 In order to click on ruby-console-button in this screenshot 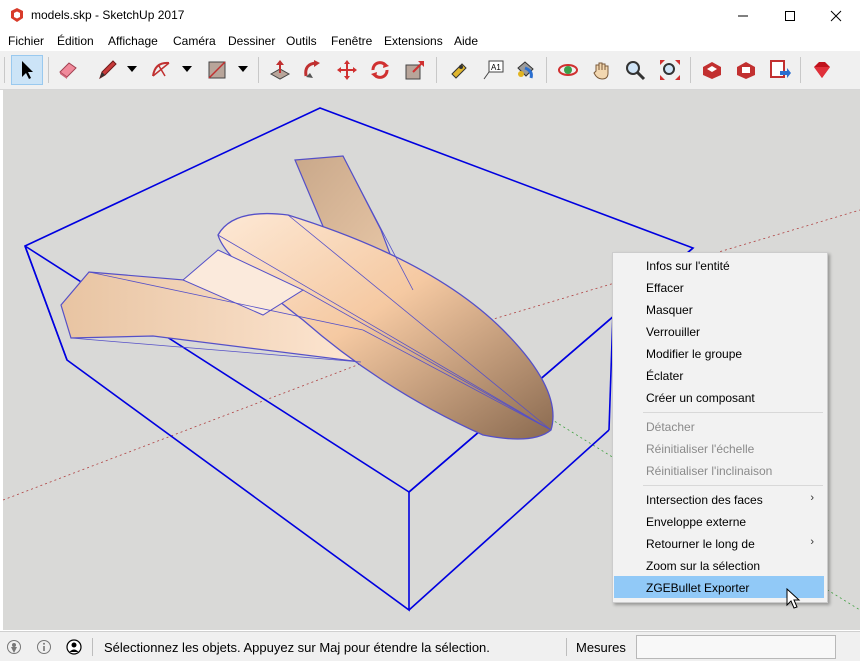, I will do `click(822, 70)`.